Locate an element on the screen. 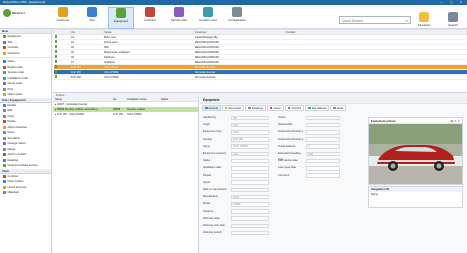  field-input: Volvo P1800 is located at coordinates (250, 146).